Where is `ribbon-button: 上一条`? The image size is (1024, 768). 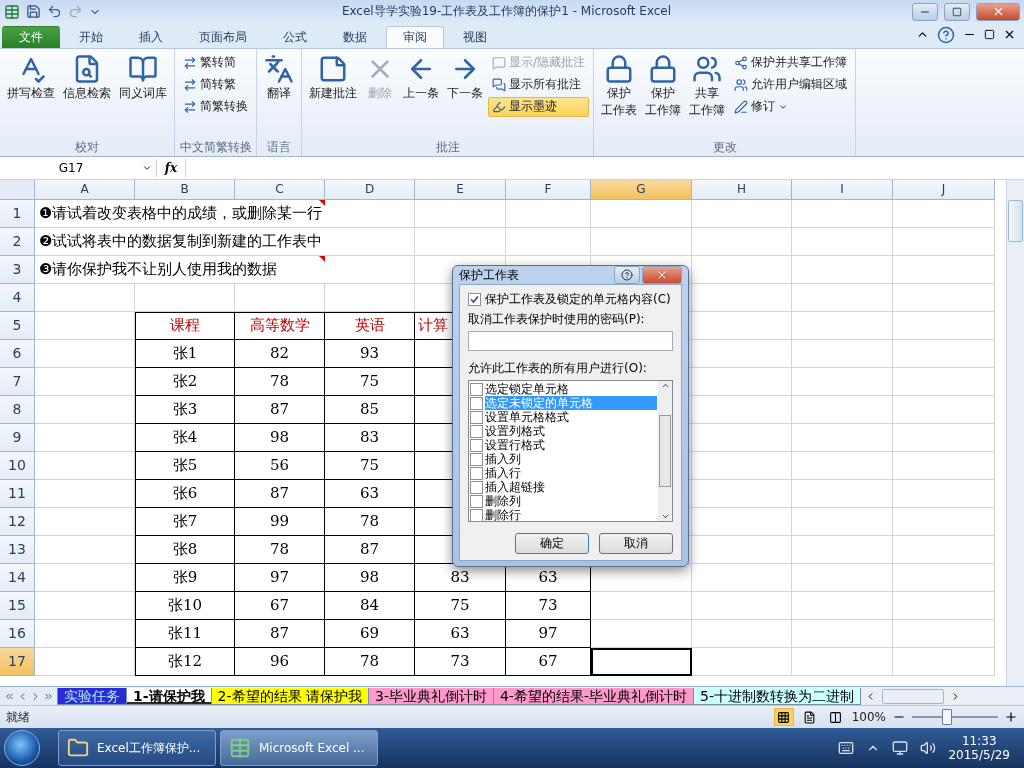
ribbon-button: 上一条 is located at coordinates (421, 94).